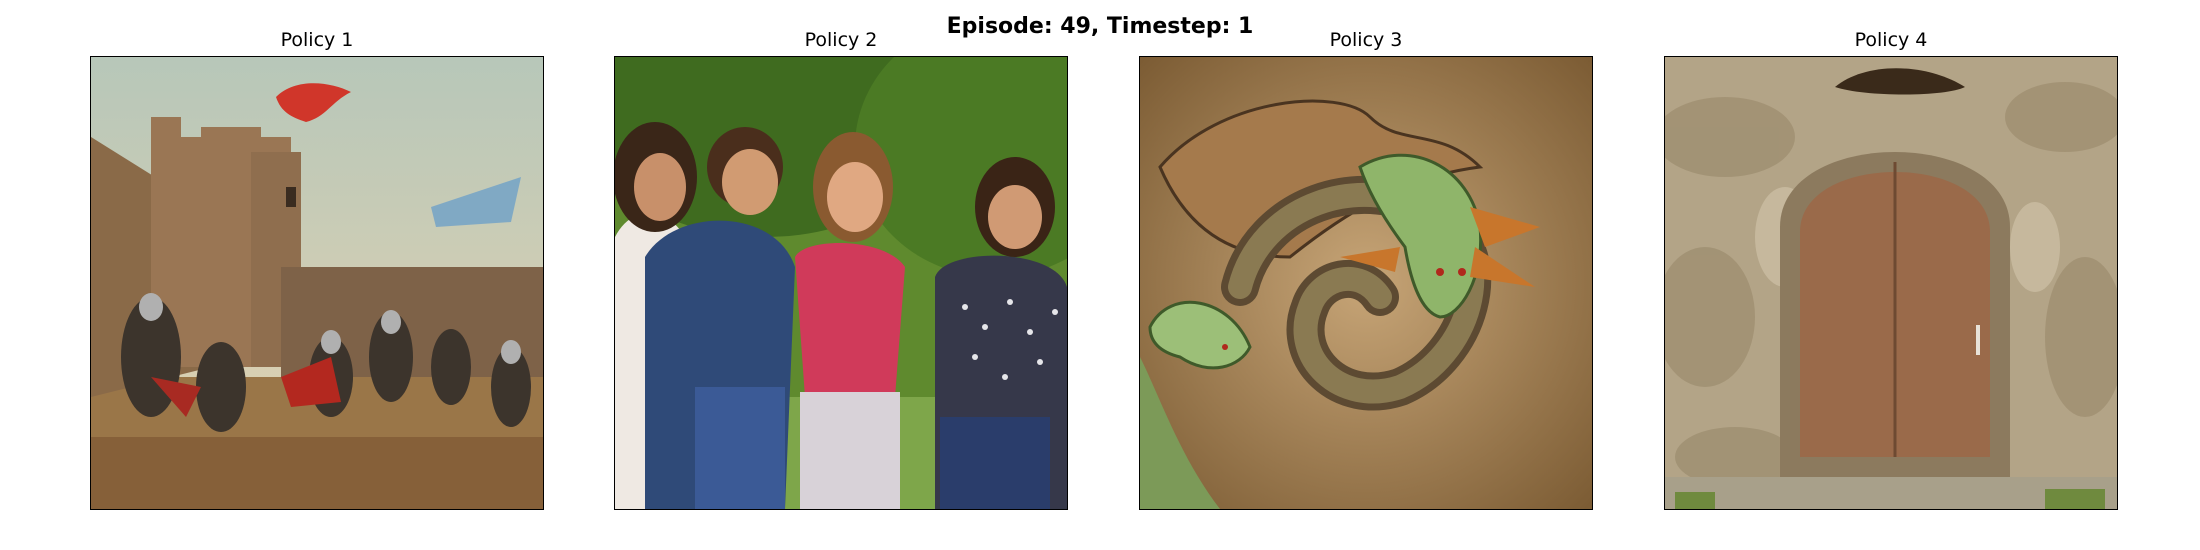 The height and width of the screenshot is (550, 2200). Describe the element at coordinates (841, 40) in the screenshot. I see `policy-2-title: Policy 2` at that location.